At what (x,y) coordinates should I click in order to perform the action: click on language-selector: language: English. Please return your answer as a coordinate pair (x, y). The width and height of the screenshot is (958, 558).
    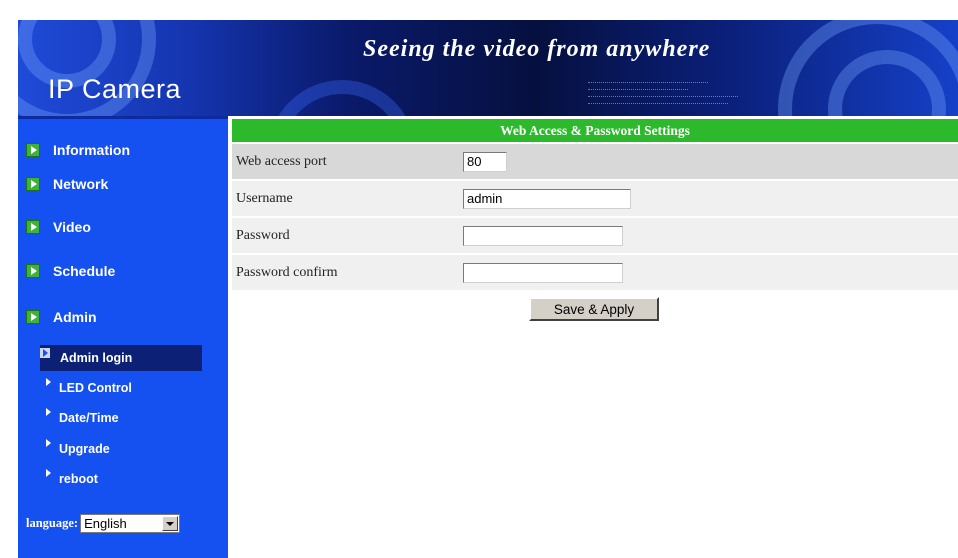
    Looking at the image, I should click on (103, 523).